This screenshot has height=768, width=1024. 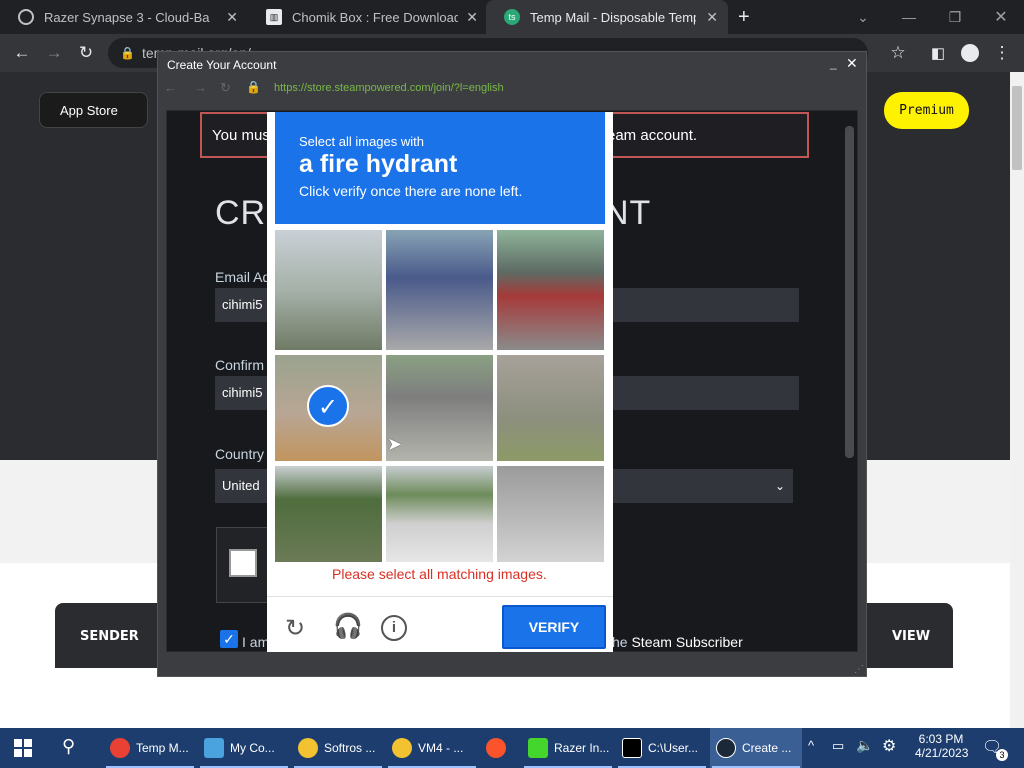 I want to click on page-scrollbar, so click(x=1017, y=400).